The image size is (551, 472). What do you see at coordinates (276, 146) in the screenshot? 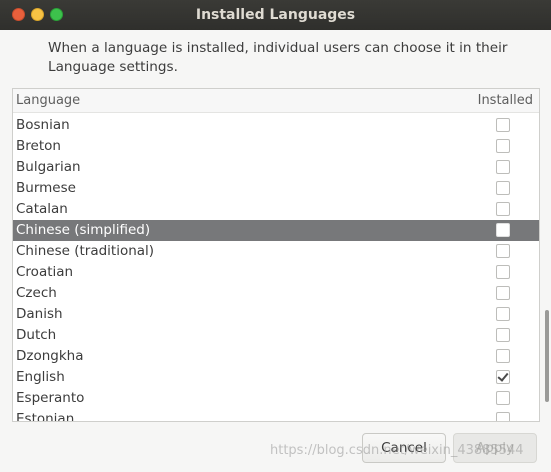
I see `list-item: Breton` at bounding box center [276, 146].